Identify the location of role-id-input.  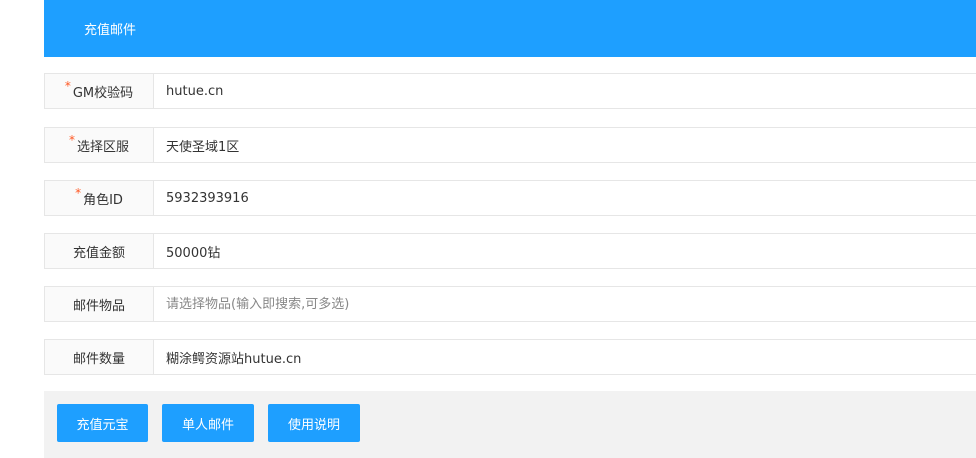
(565, 198).